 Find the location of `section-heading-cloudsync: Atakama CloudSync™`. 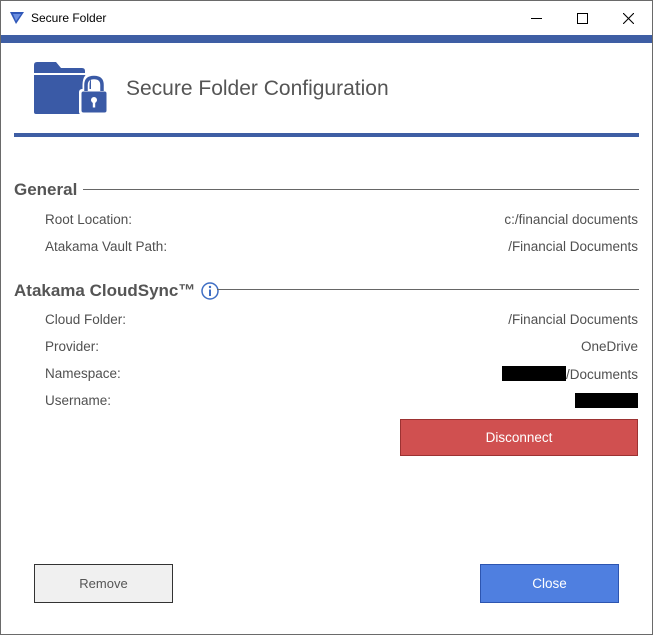

section-heading-cloudsync: Atakama CloudSync™ is located at coordinates (117, 291).